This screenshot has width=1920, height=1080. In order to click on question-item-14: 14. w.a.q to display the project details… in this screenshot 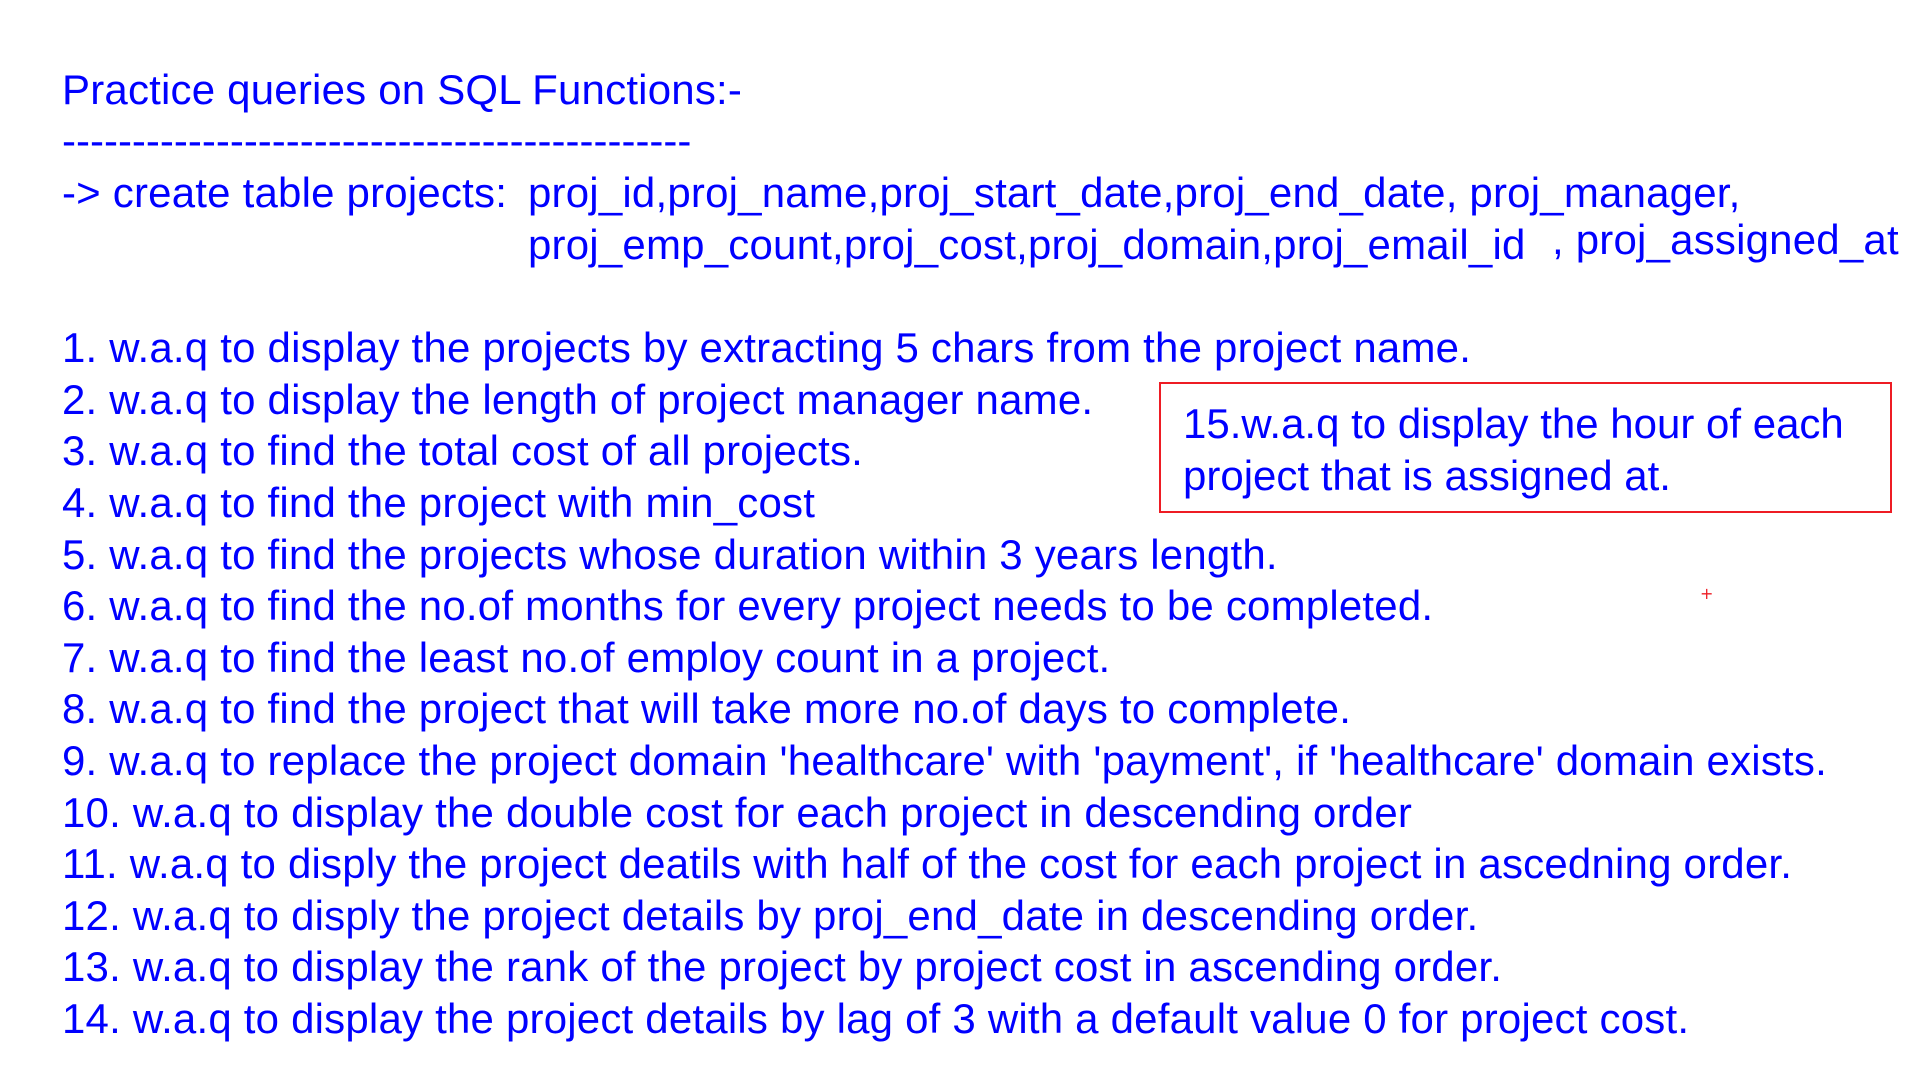, I will do `click(876, 1018)`.